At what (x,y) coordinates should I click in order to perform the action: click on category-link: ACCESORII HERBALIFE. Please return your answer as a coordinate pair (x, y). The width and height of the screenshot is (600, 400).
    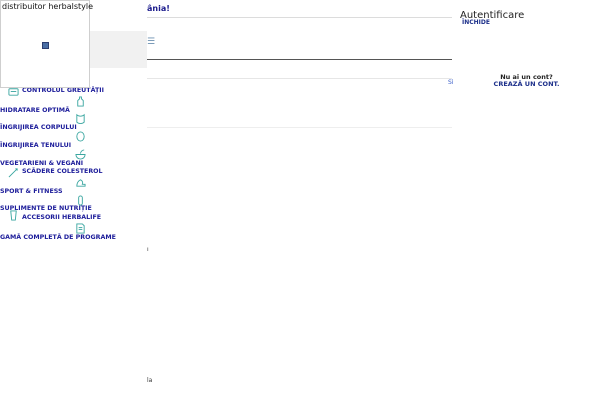
    Looking at the image, I should click on (61, 217).